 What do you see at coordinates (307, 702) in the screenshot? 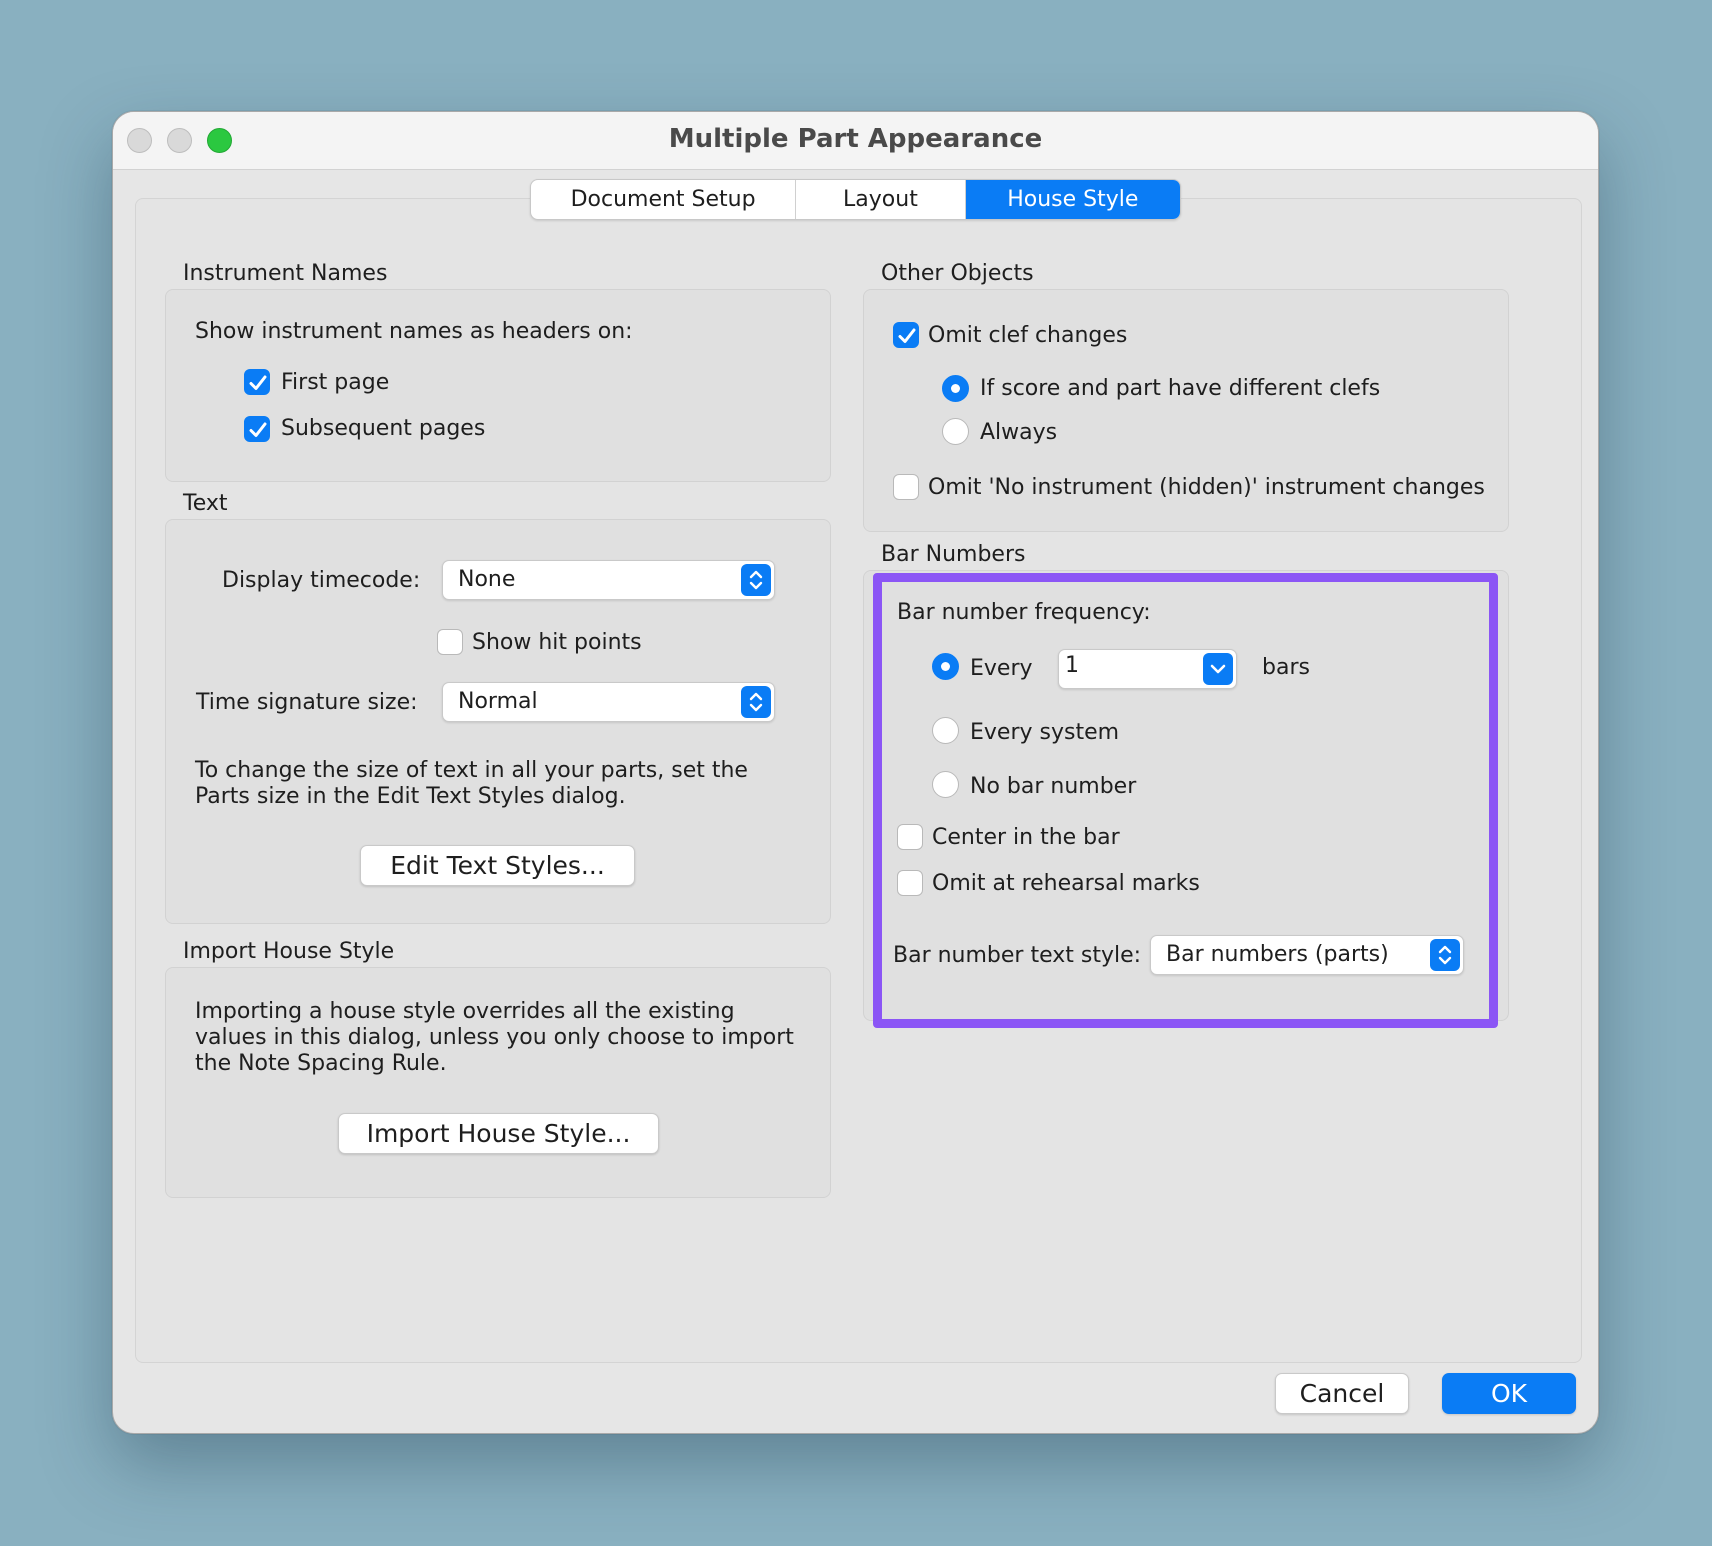
I see `time-signature-size-label: Time signature size:` at bounding box center [307, 702].